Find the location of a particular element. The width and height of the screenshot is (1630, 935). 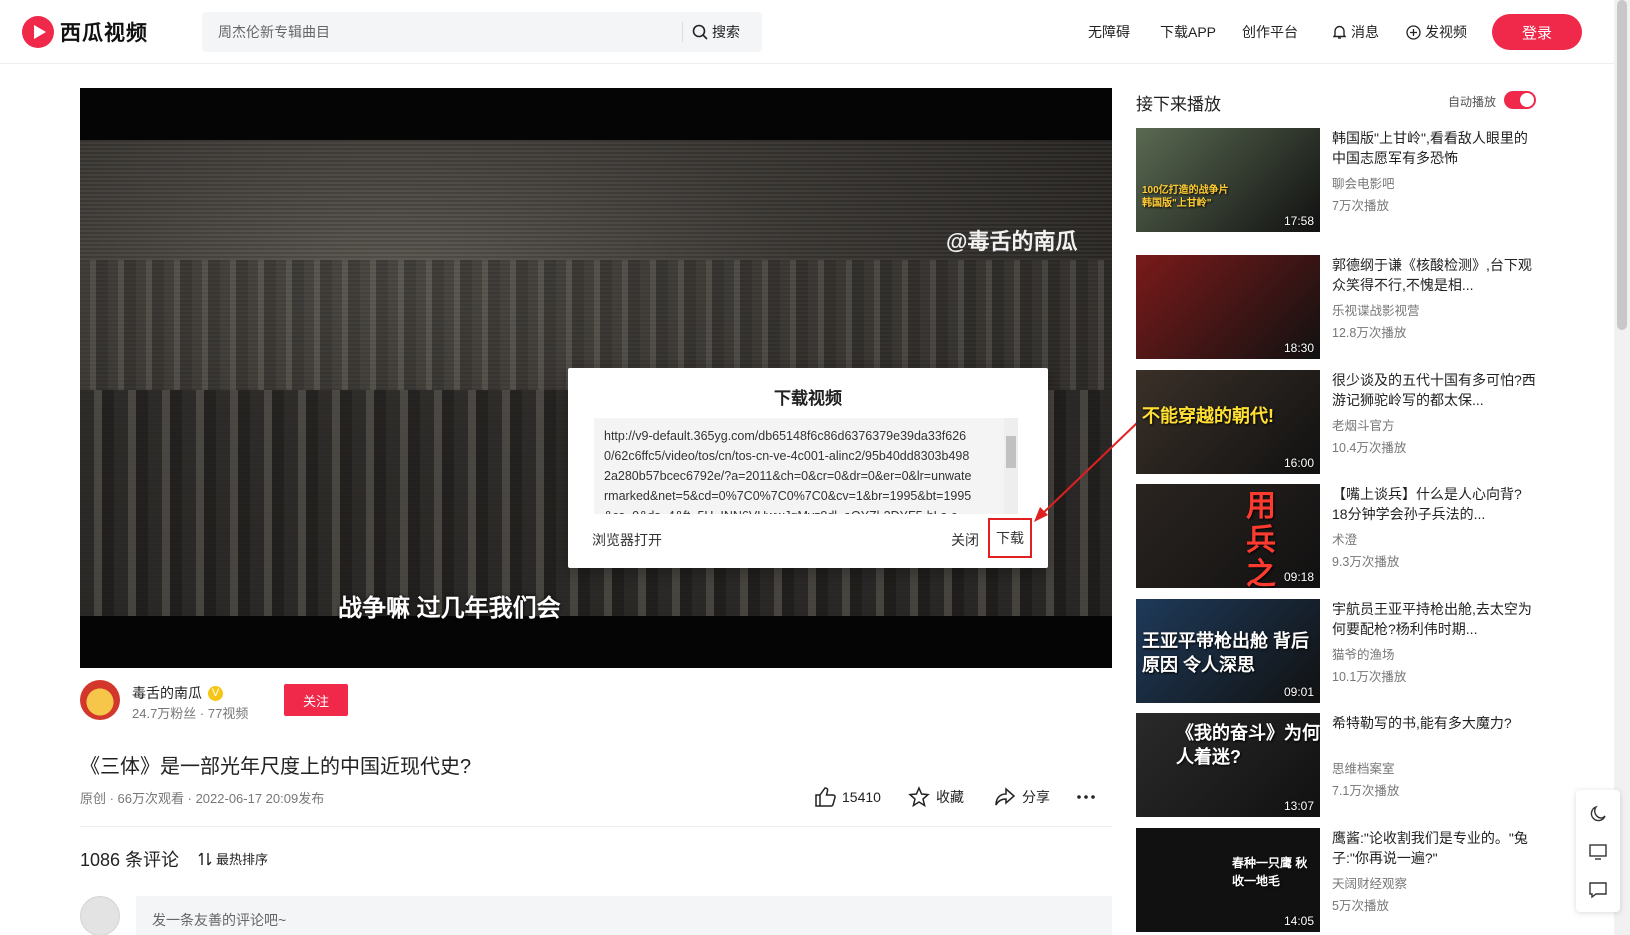

nav-creator-platform: 创作平台 is located at coordinates (1270, 32).